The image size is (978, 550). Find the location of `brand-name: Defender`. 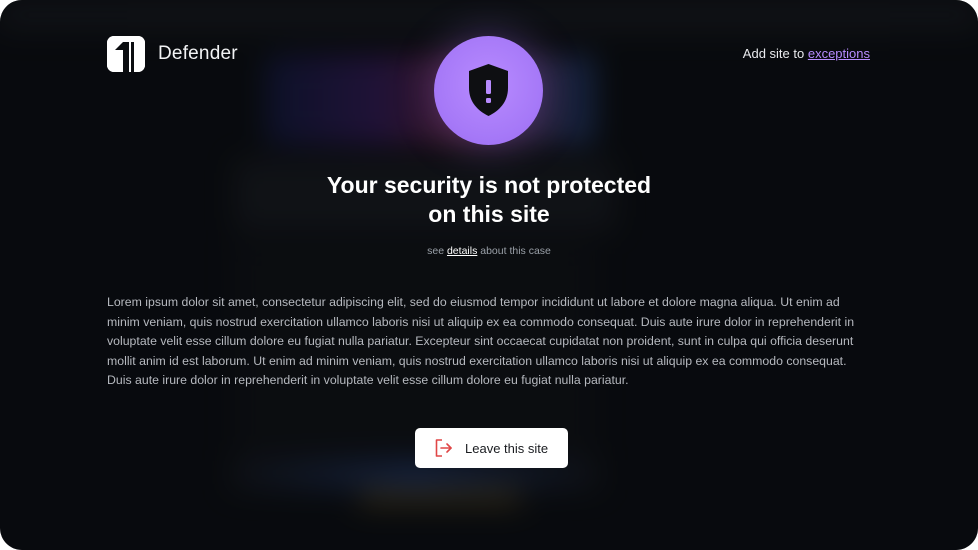

brand-name: Defender is located at coordinates (198, 53).